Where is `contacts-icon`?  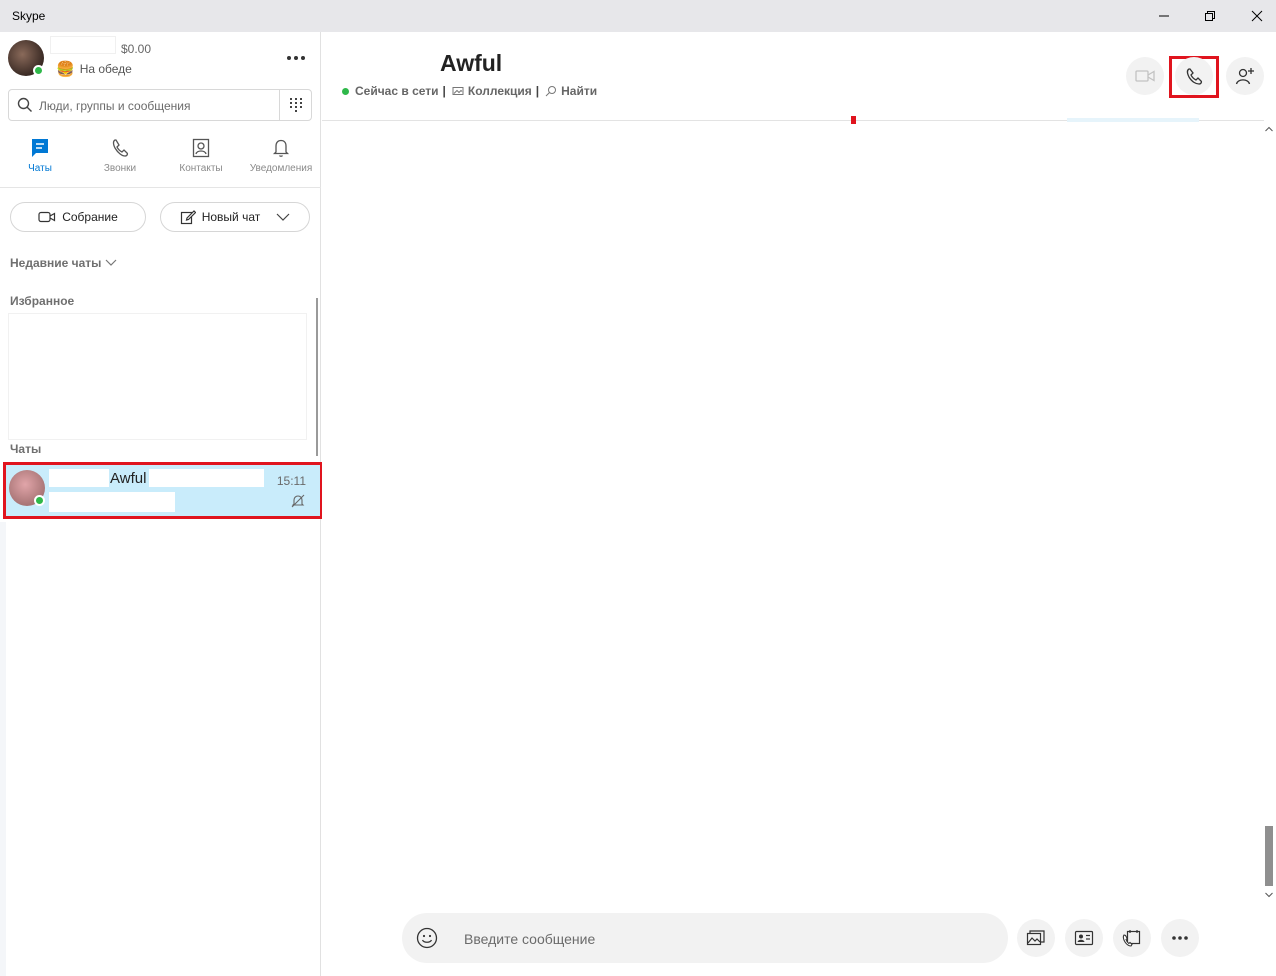
contacts-icon is located at coordinates (201, 148).